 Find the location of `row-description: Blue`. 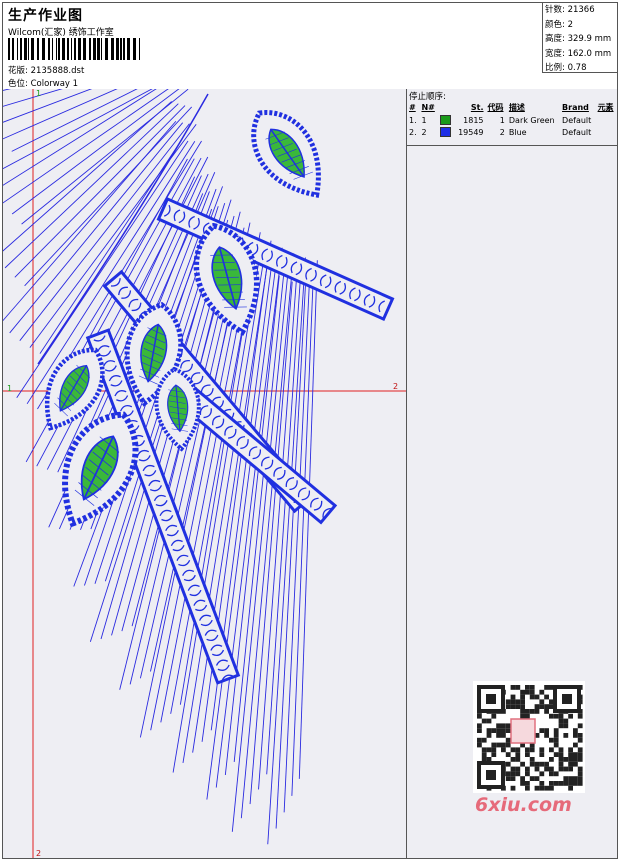

row-description: Blue is located at coordinates (517, 132).